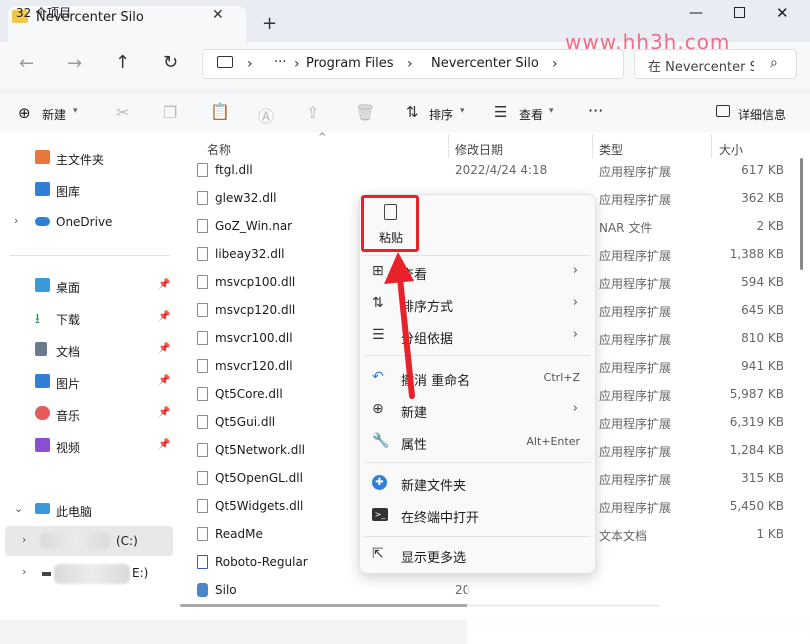  I want to click on minimize-button: —, so click(696, 13).